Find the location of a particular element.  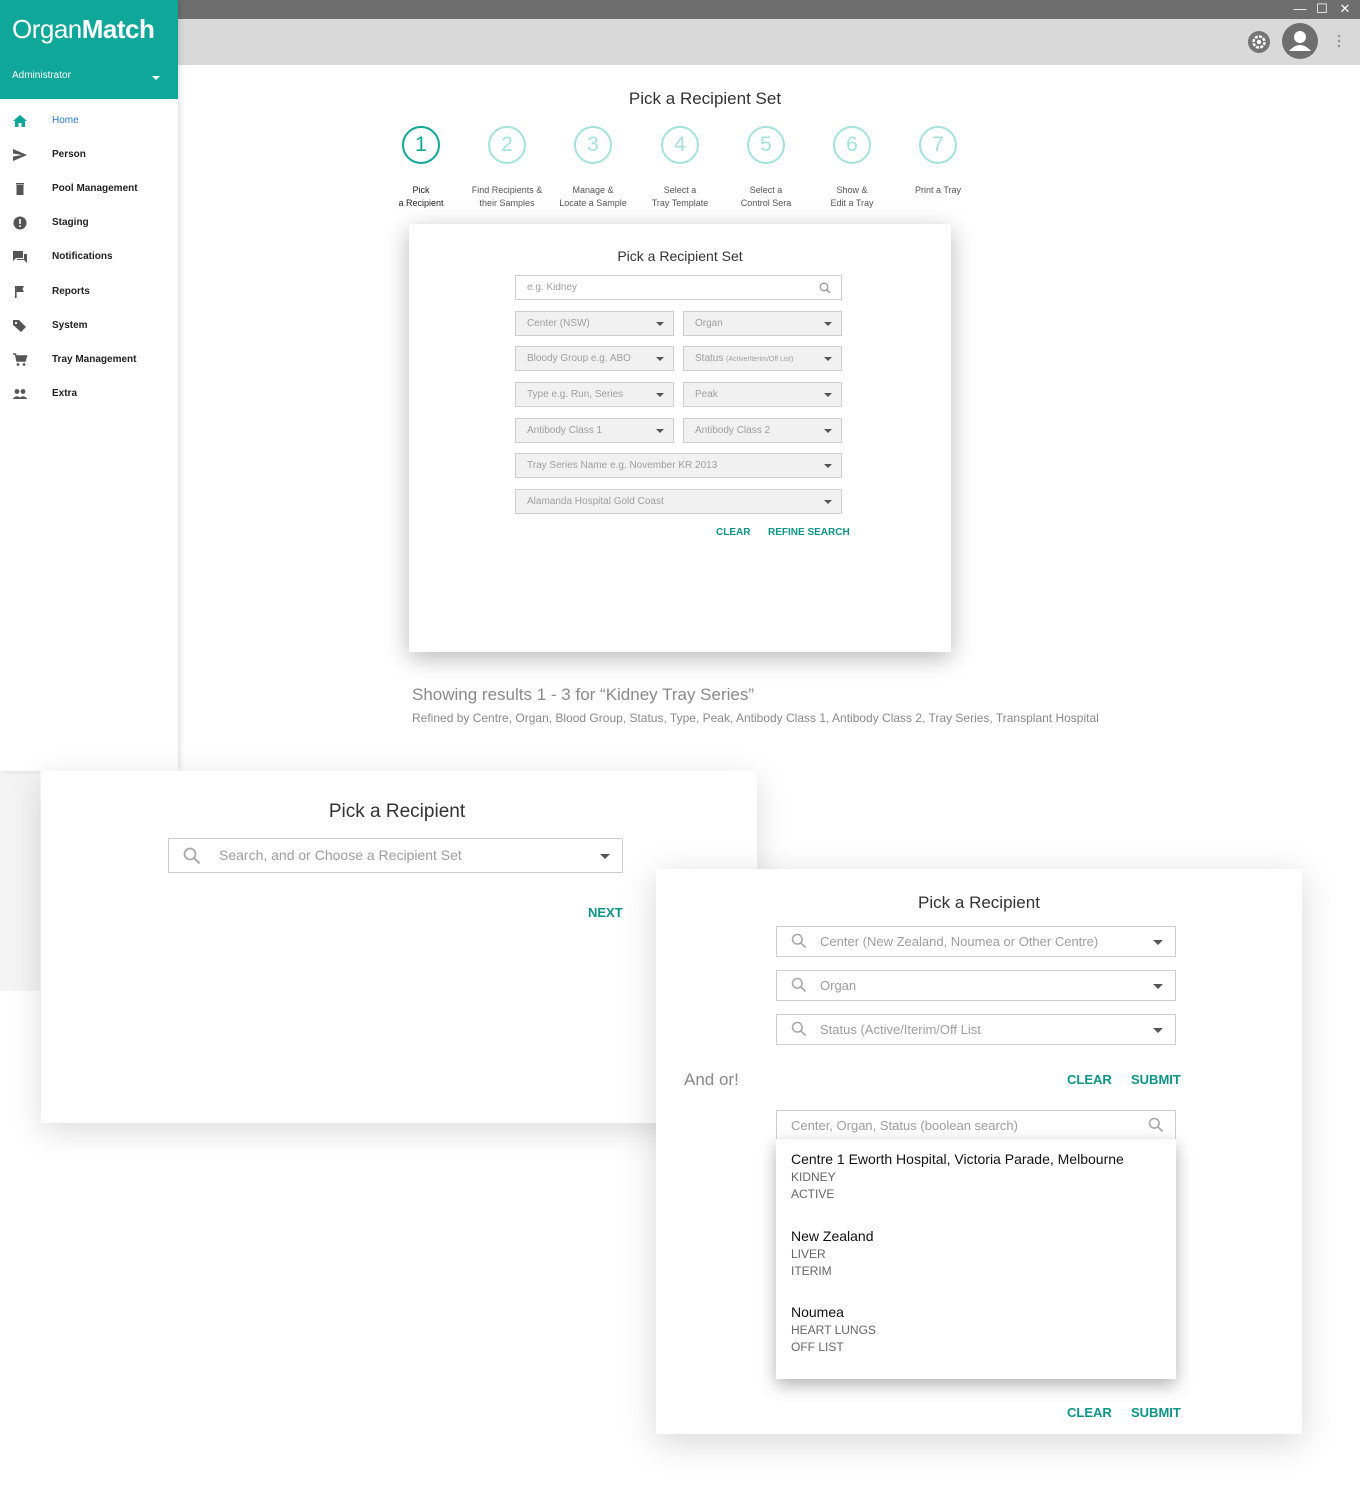

close-button: ✕ is located at coordinates (1345, 9).